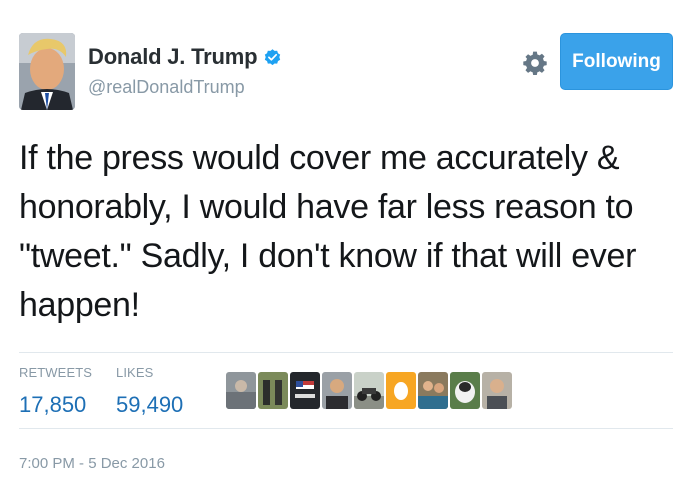  What do you see at coordinates (535, 63) in the screenshot?
I see `gear-icon` at bounding box center [535, 63].